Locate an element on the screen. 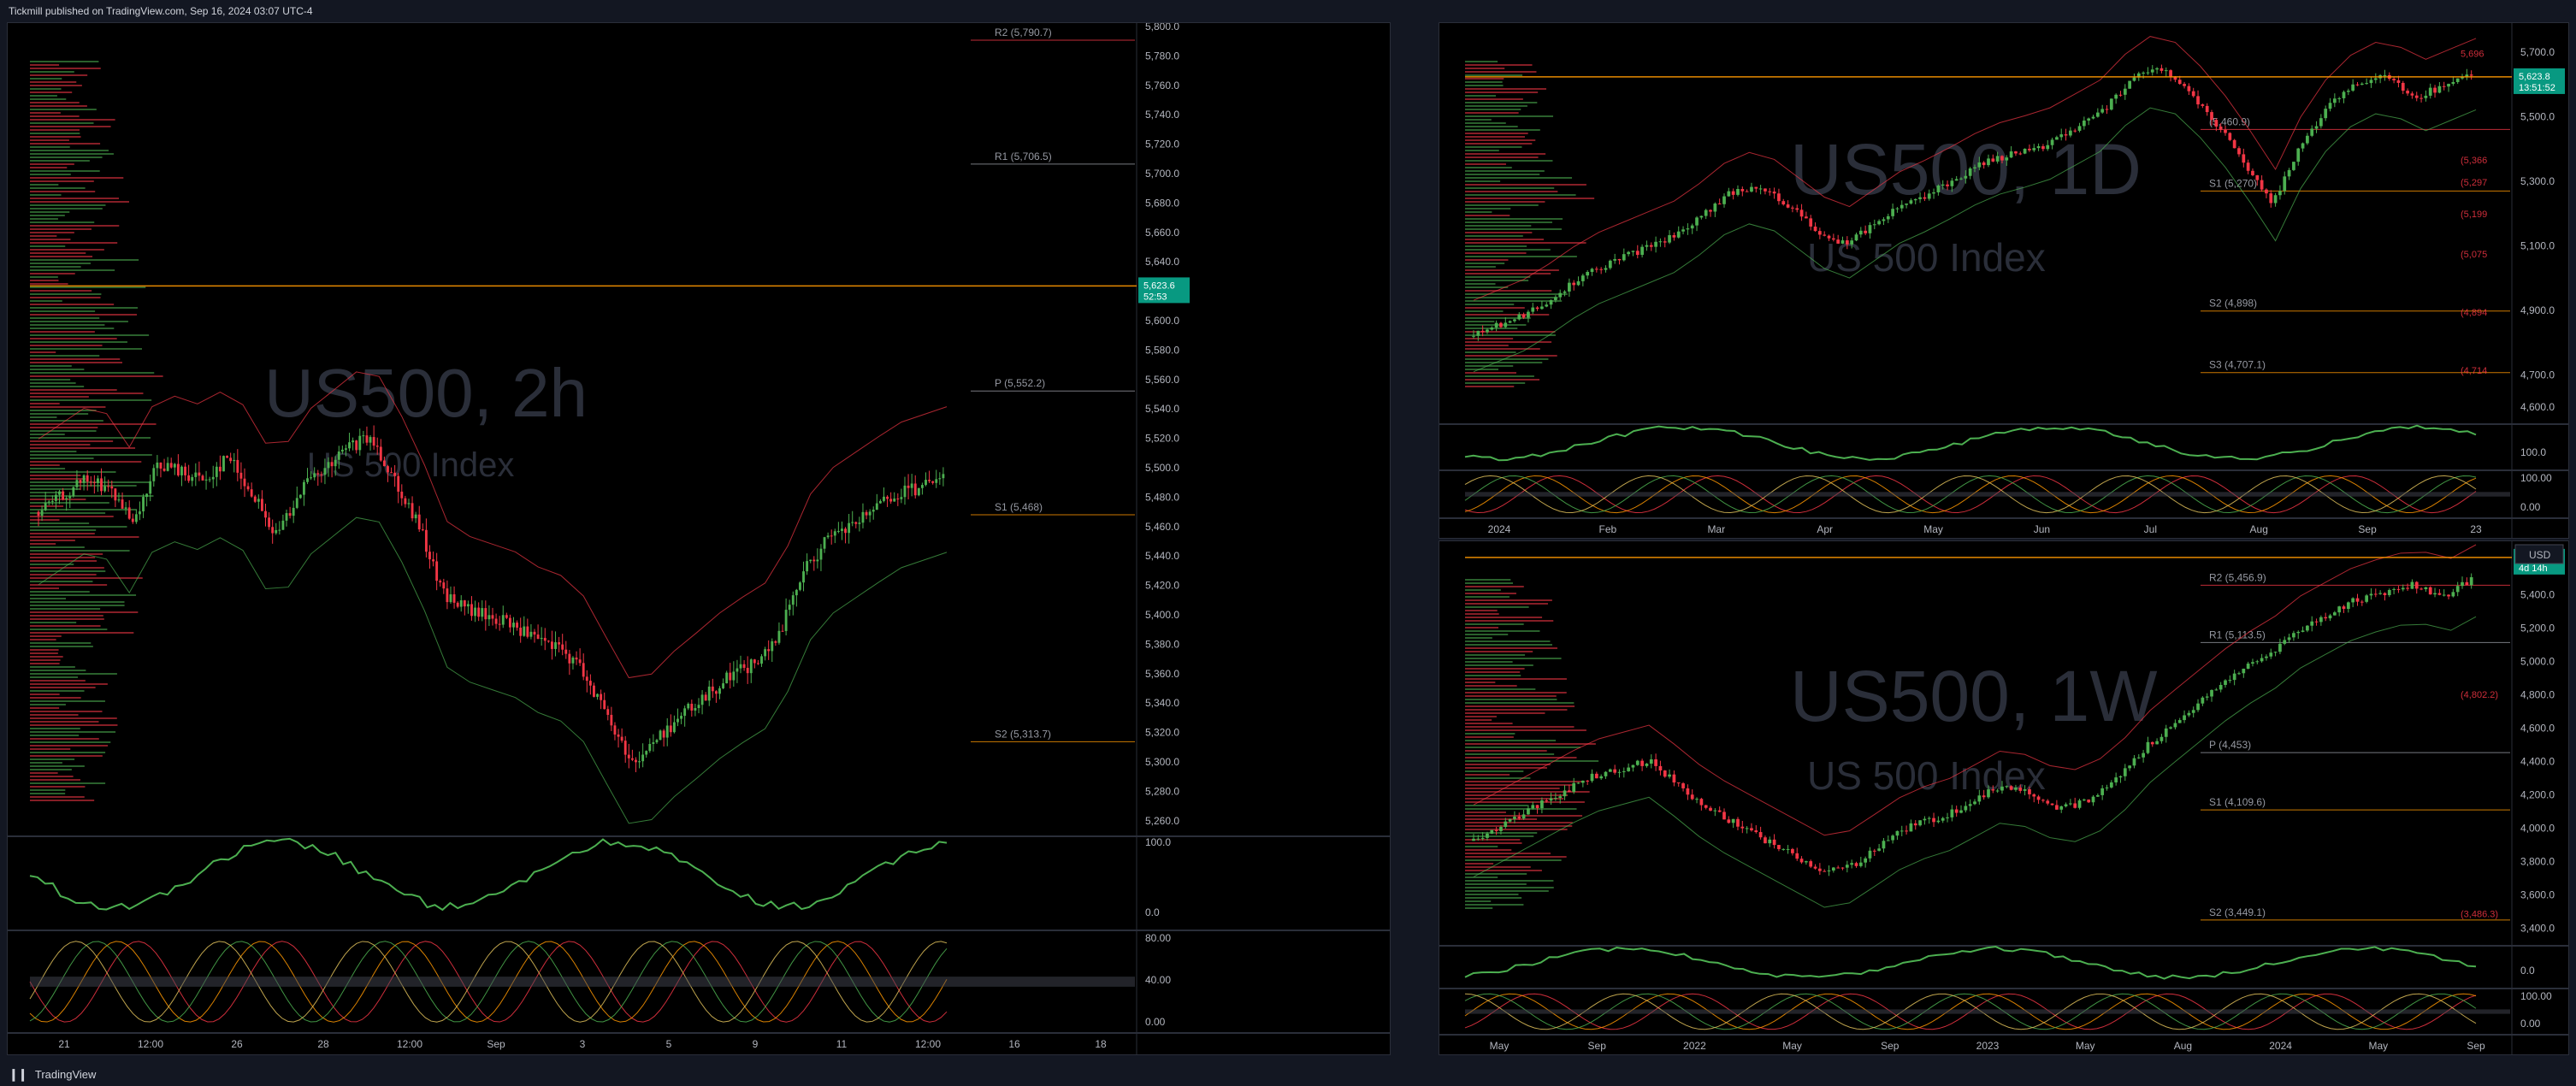 Image resolution: width=2576 pixels, height=1086 pixels. pivot-label: S1 (4,109.6) is located at coordinates (2237, 802).